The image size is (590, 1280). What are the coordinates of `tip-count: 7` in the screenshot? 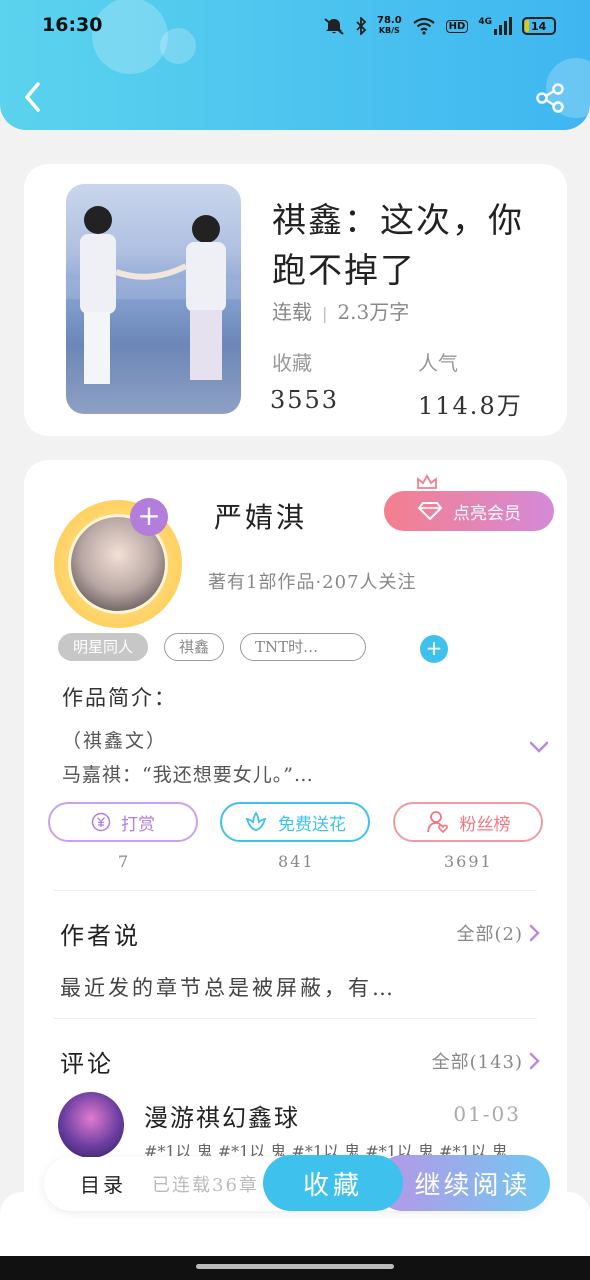 It's located at (124, 861).